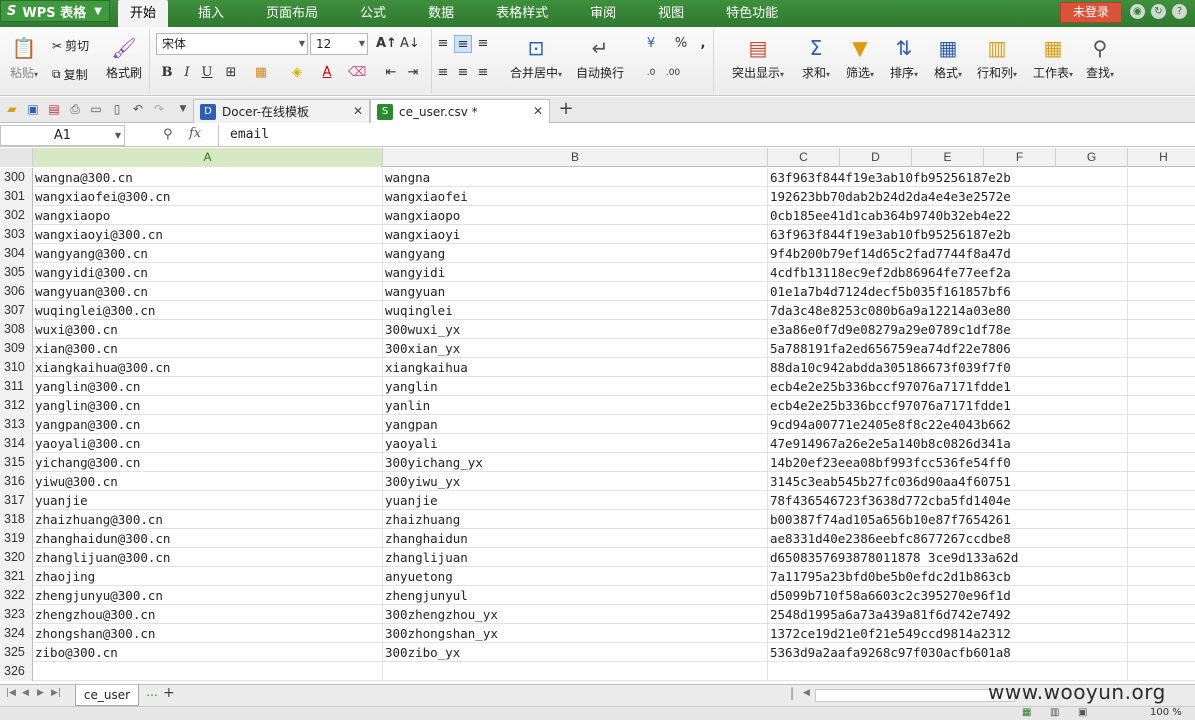  I want to click on cell-b: yaoyali, so click(575, 443).